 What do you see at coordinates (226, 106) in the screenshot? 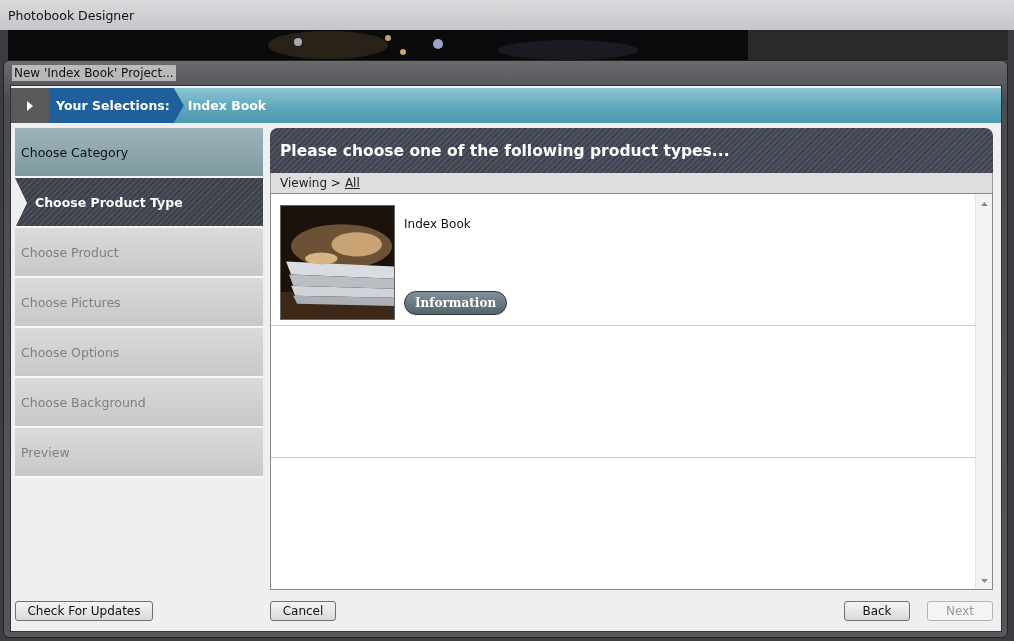
I see `breadcrumb-value: Index Book` at bounding box center [226, 106].